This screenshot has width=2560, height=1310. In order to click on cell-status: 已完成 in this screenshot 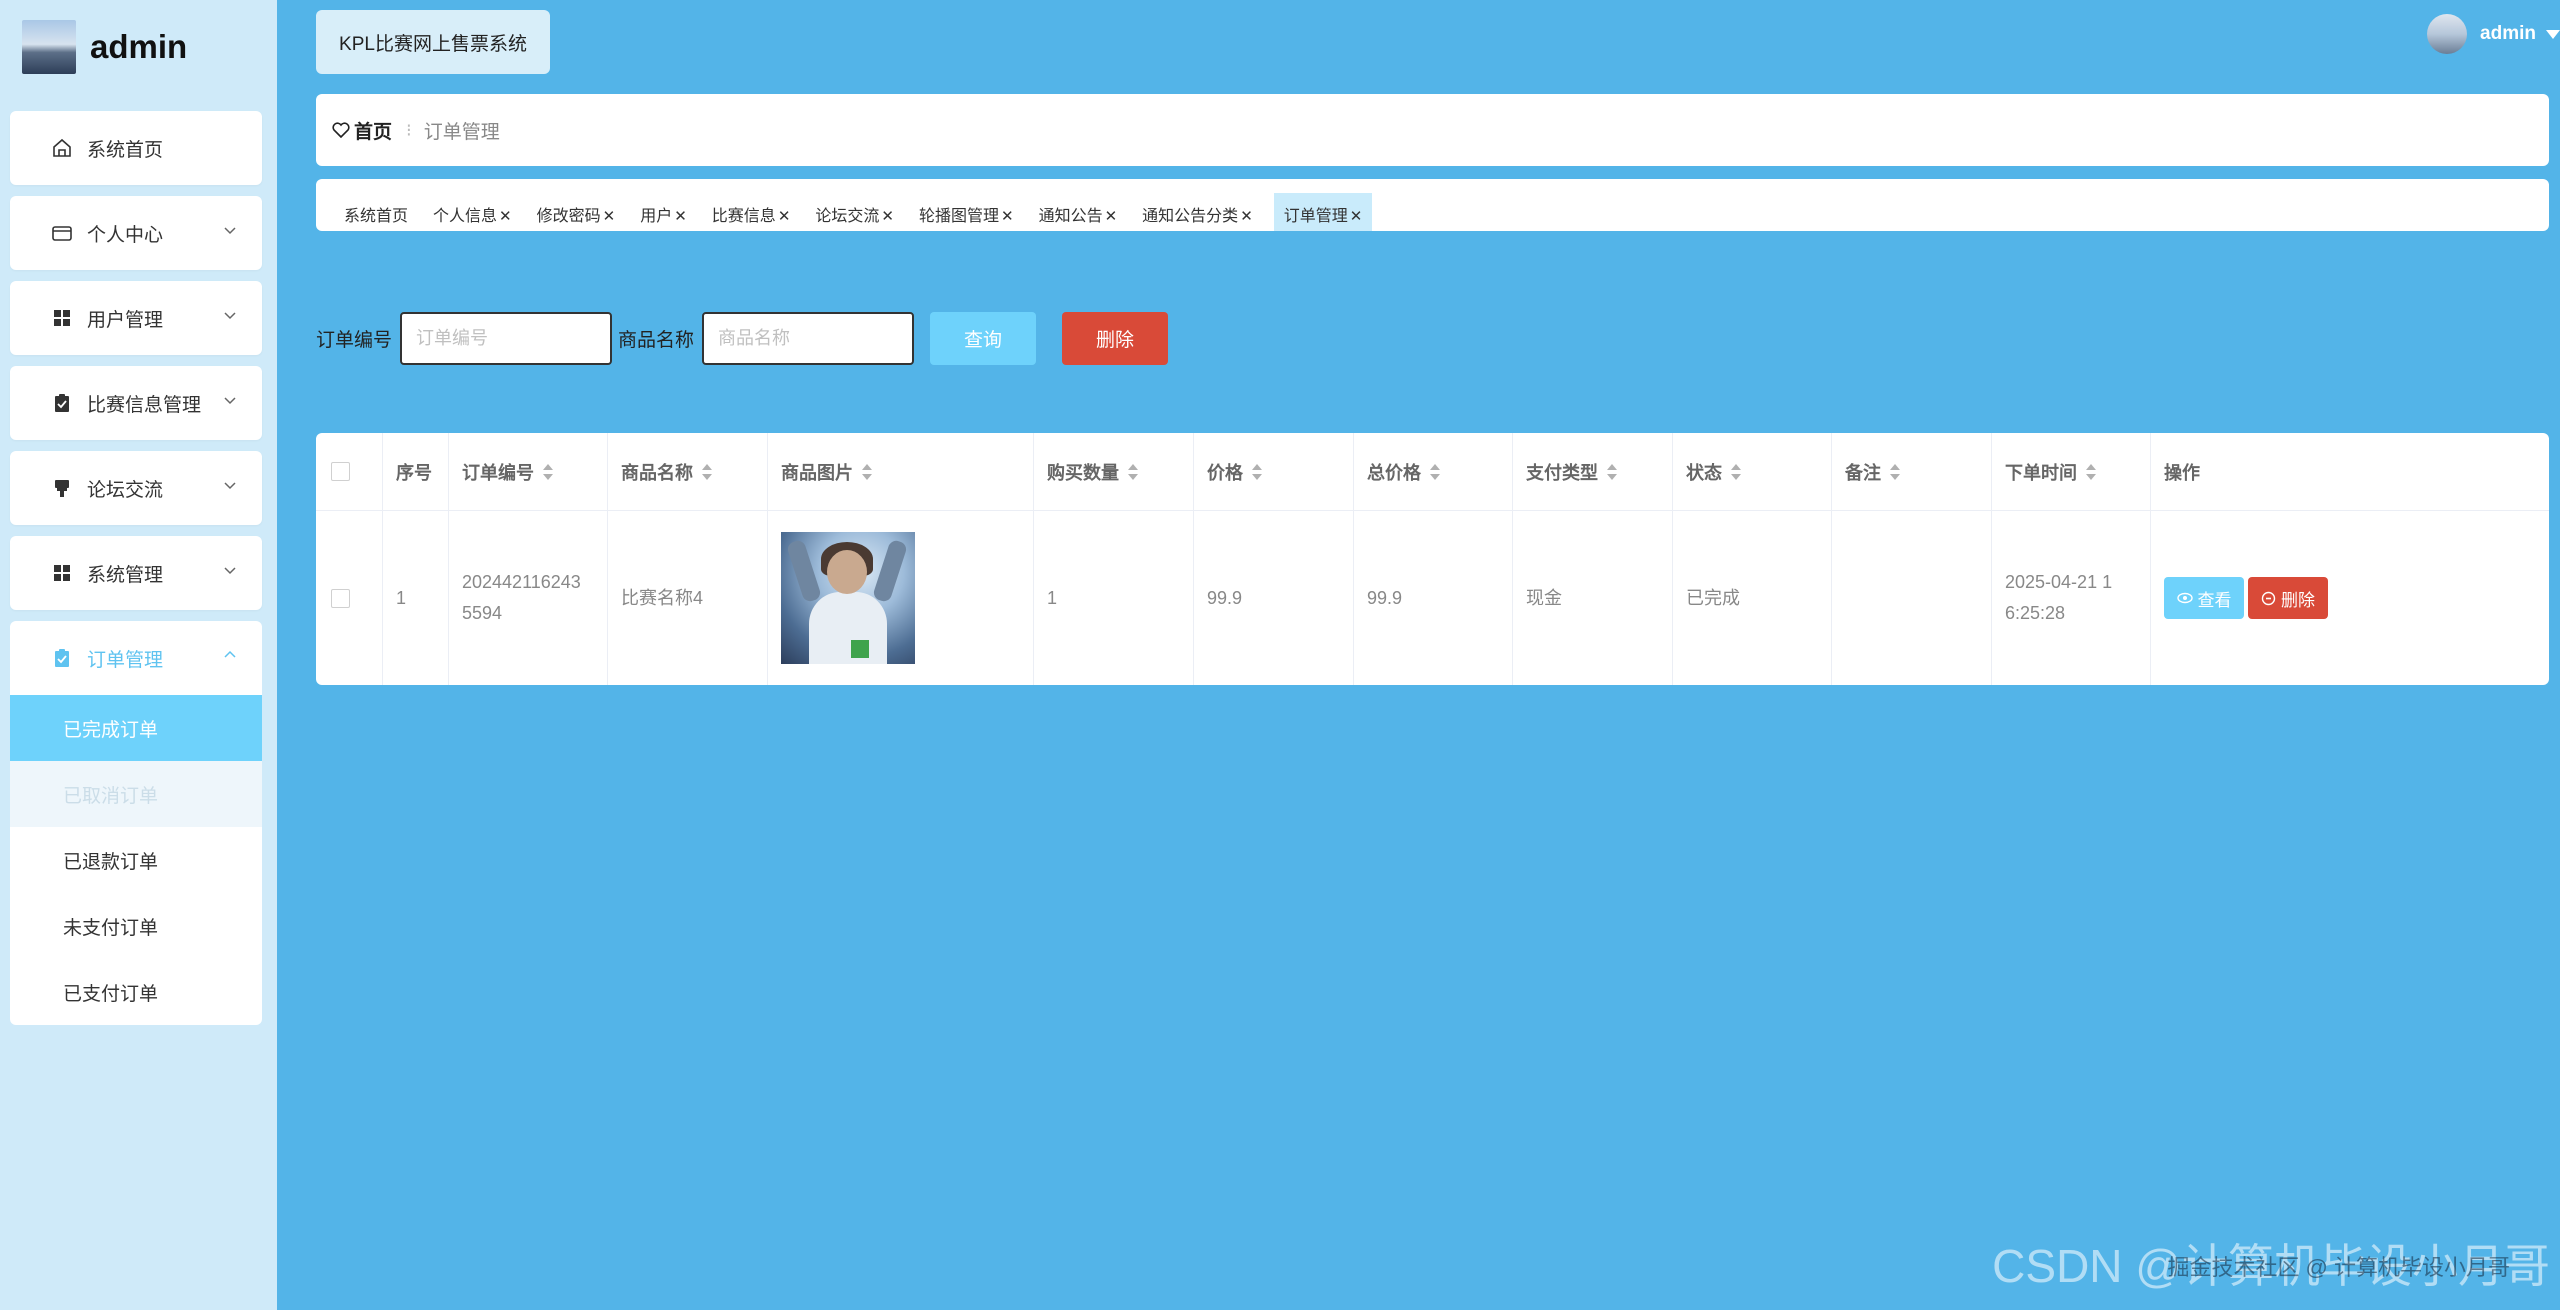, I will do `click(1752, 598)`.